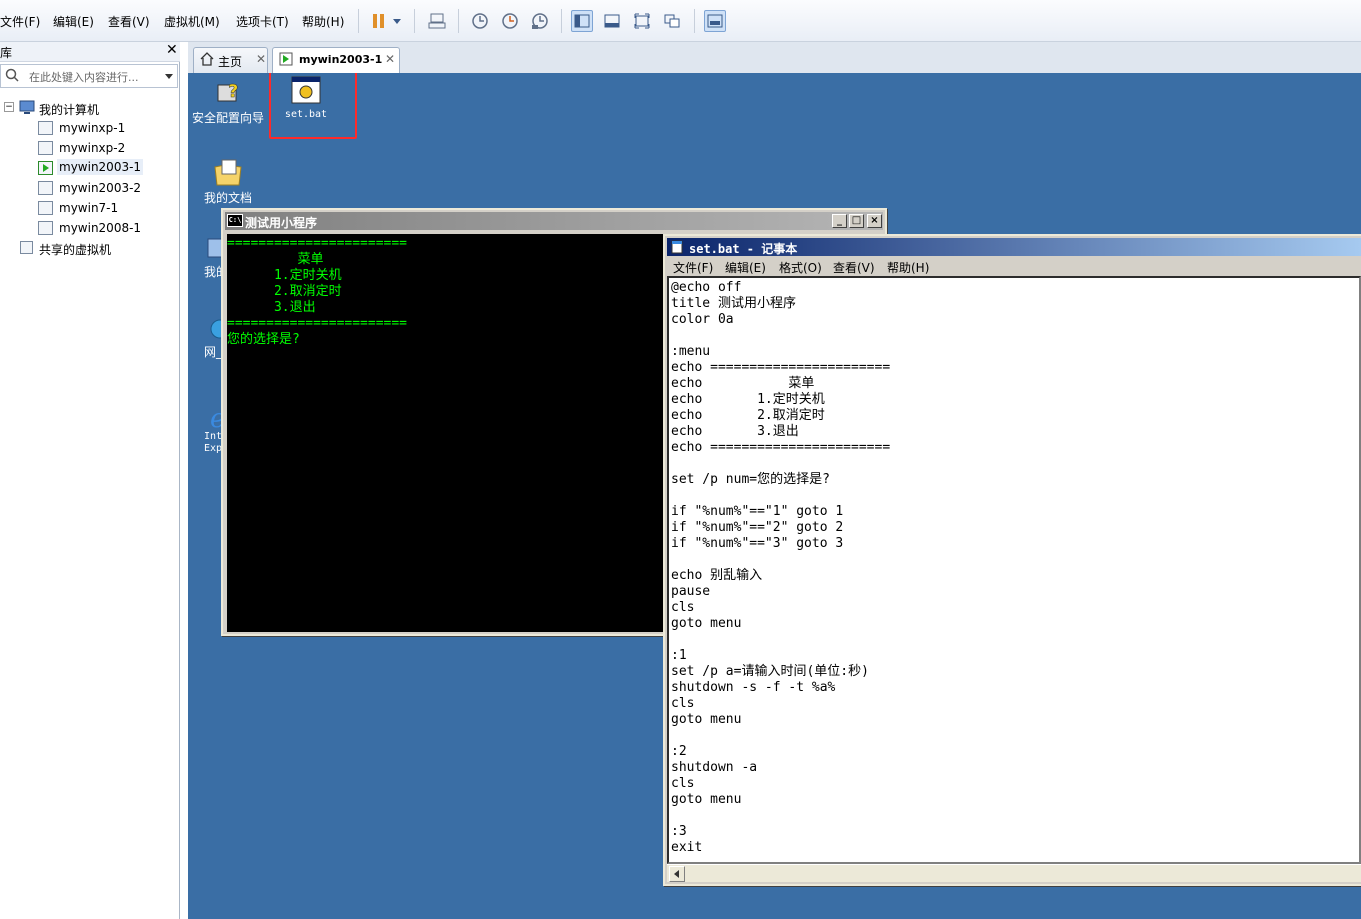 Image resolution: width=1361 pixels, height=919 pixels. Describe the element at coordinates (1014, 247) in the screenshot. I see `notepad-titlebar: set.bat - 记事本` at that location.